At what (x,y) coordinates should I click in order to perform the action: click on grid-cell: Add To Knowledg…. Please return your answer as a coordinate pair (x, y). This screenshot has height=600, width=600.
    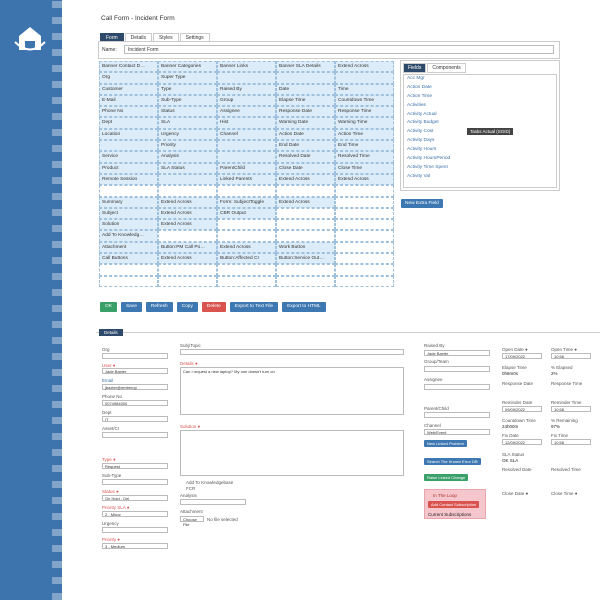
    Looking at the image, I should click on (128, 236).